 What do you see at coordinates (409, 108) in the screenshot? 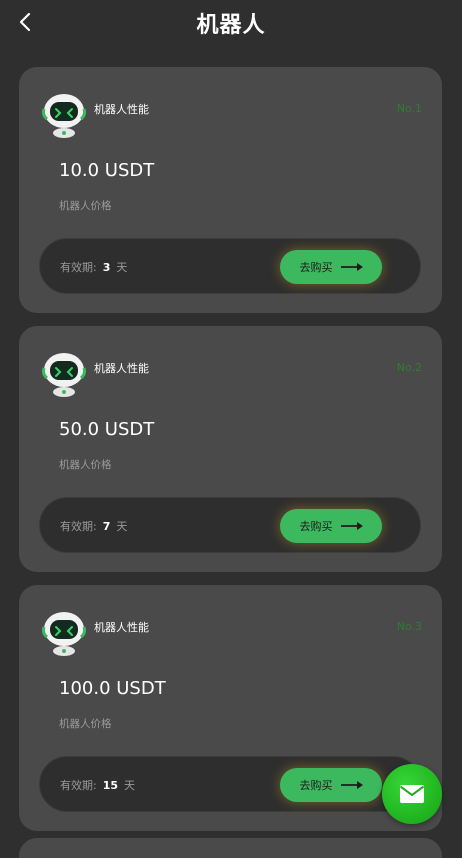
I see `robot-number: No.1` at bounding box center [409, 108].